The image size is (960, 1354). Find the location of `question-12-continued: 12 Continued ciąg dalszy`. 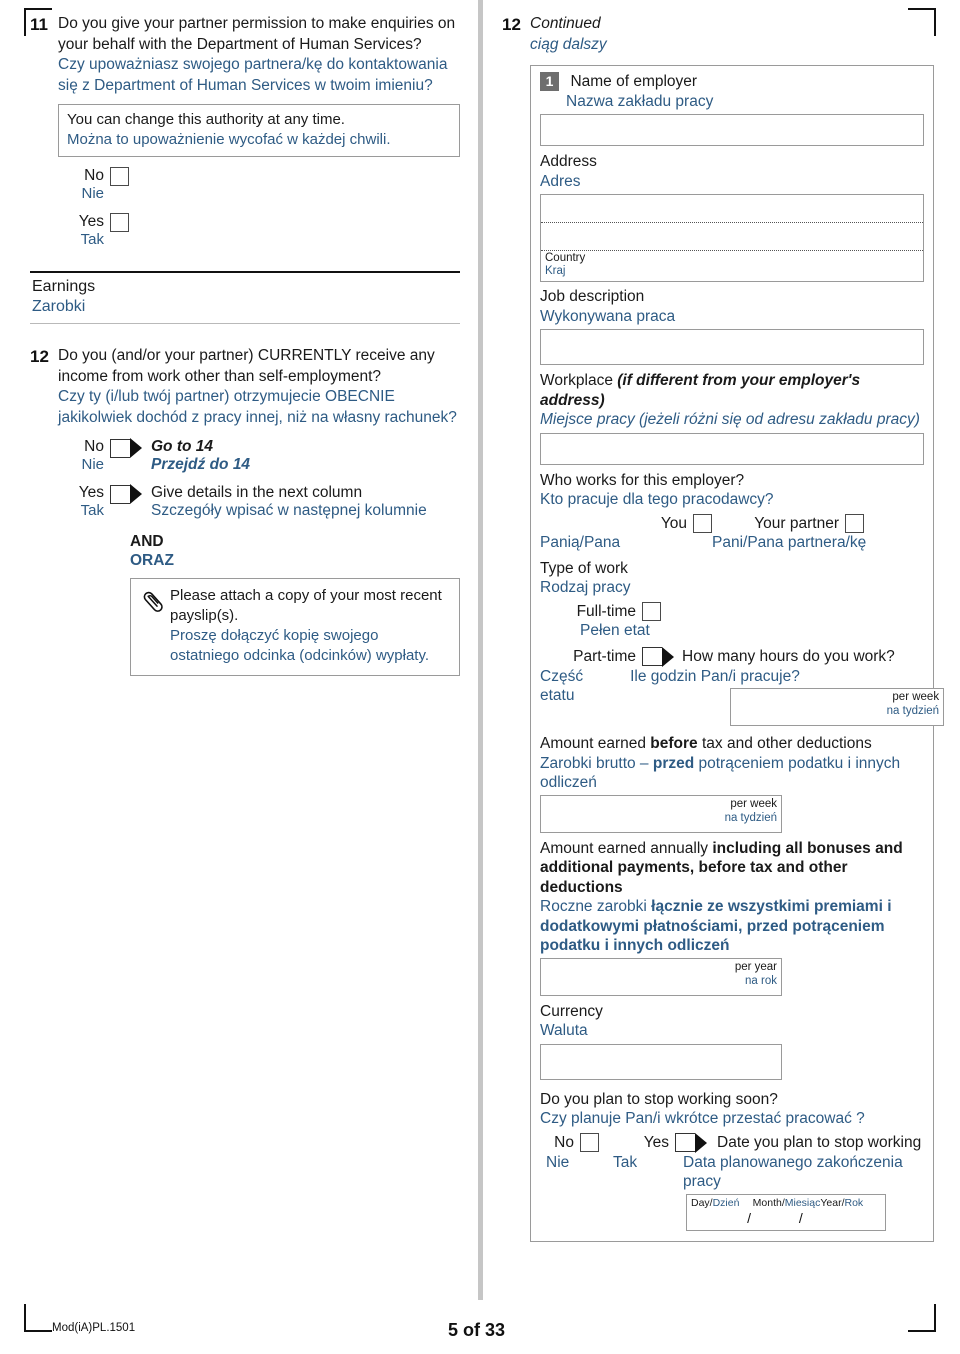

question-12-continued: 12 Continued ciąg dalszy is located at coordinates (718, 34).